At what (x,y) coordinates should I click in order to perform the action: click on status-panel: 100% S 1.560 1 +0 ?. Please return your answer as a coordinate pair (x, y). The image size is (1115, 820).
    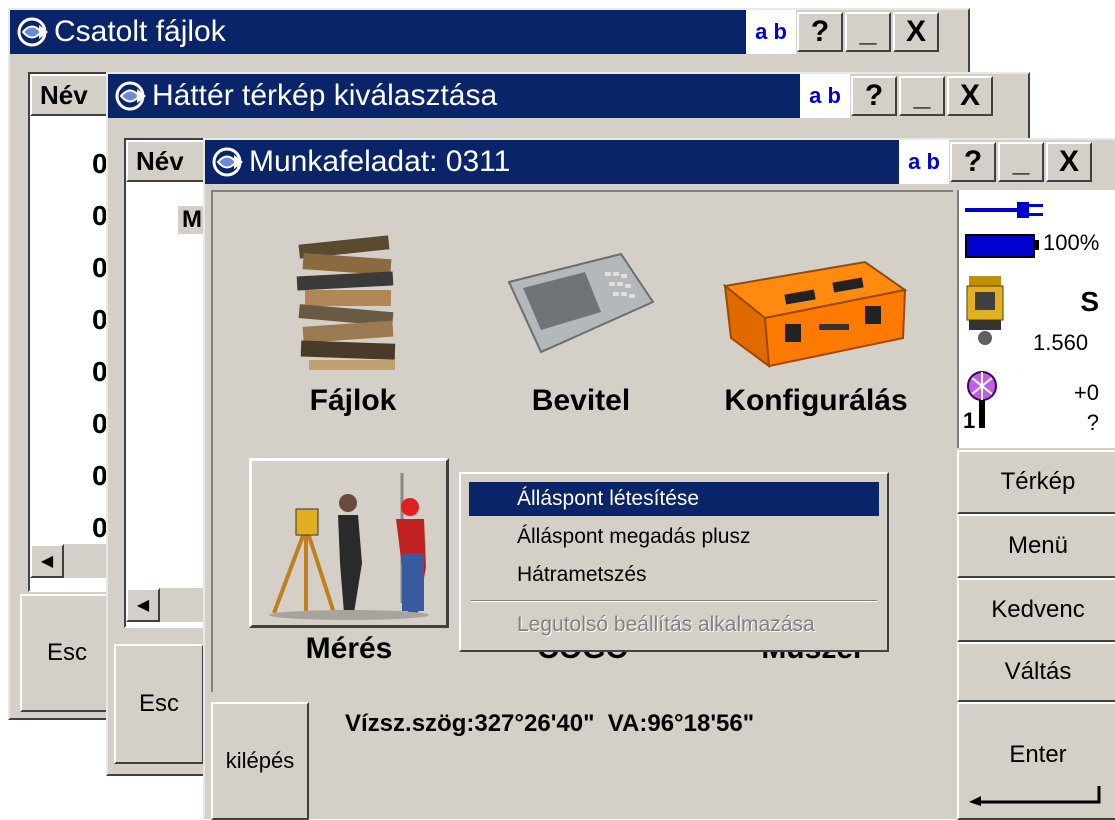
    Looking at the image, I should click on (1036, 319).